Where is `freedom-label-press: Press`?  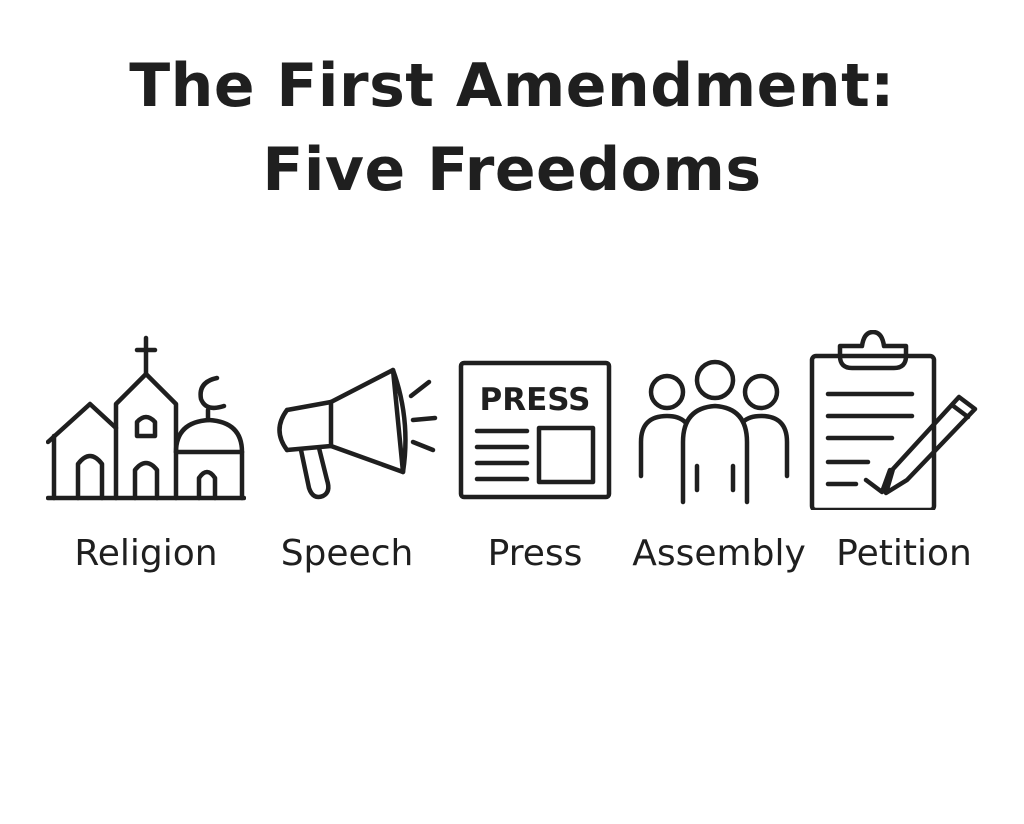
freedom-label-press: Press is located at coordinates (535, 553).